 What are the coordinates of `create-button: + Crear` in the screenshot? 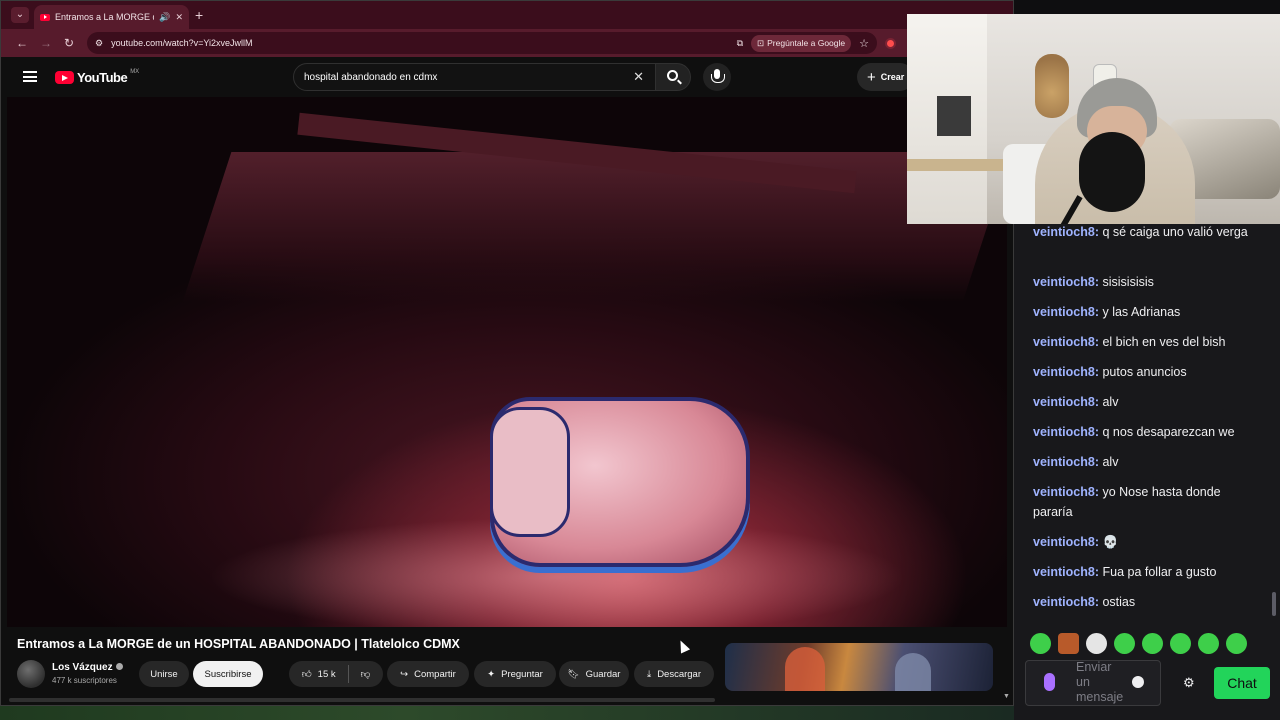 It's located at (886, 77).